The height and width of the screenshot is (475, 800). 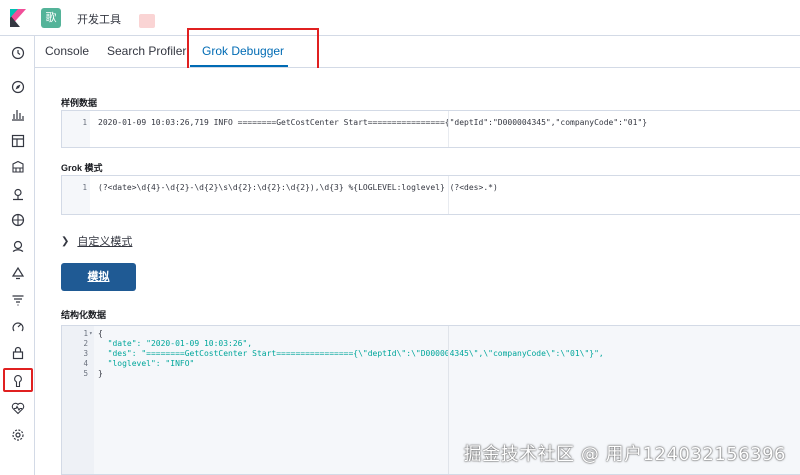 I want to click on dev-tools-highlight-box, so click(x=18, y=380).